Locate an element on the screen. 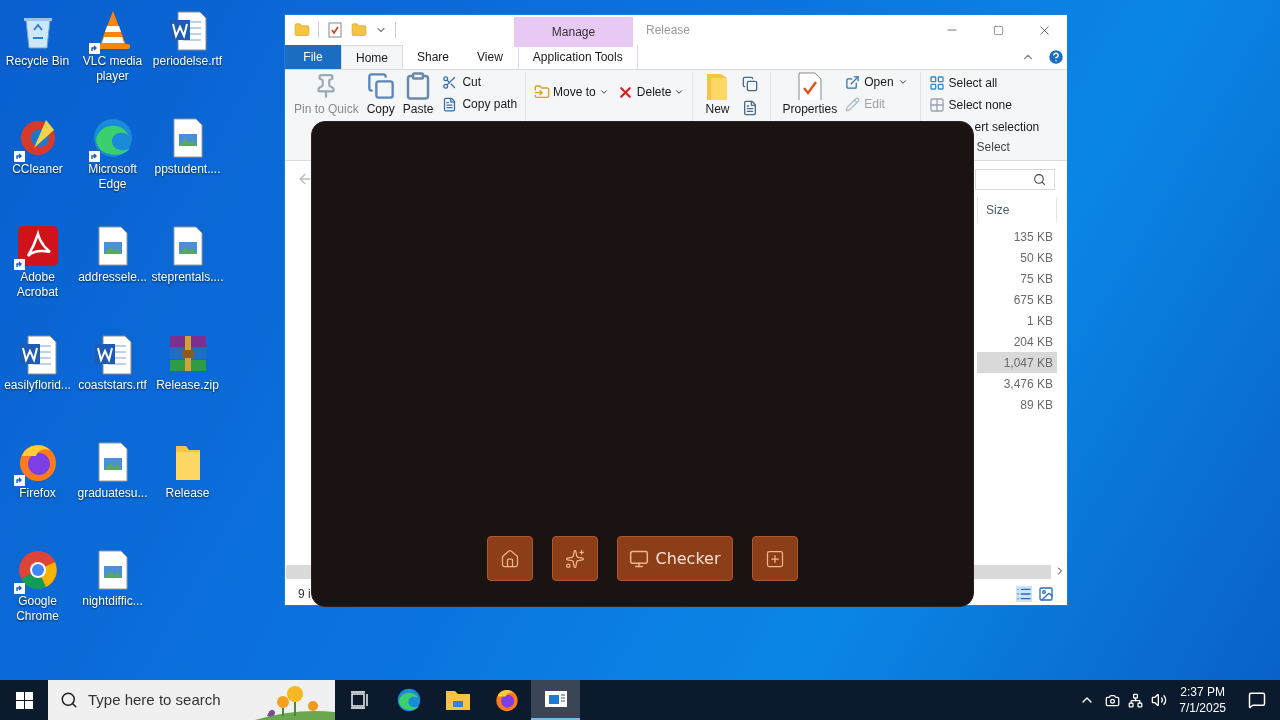 Image resolution: width=1280 pixels, height=720 pixels. copy-icon is located at coordinates (380, 86).